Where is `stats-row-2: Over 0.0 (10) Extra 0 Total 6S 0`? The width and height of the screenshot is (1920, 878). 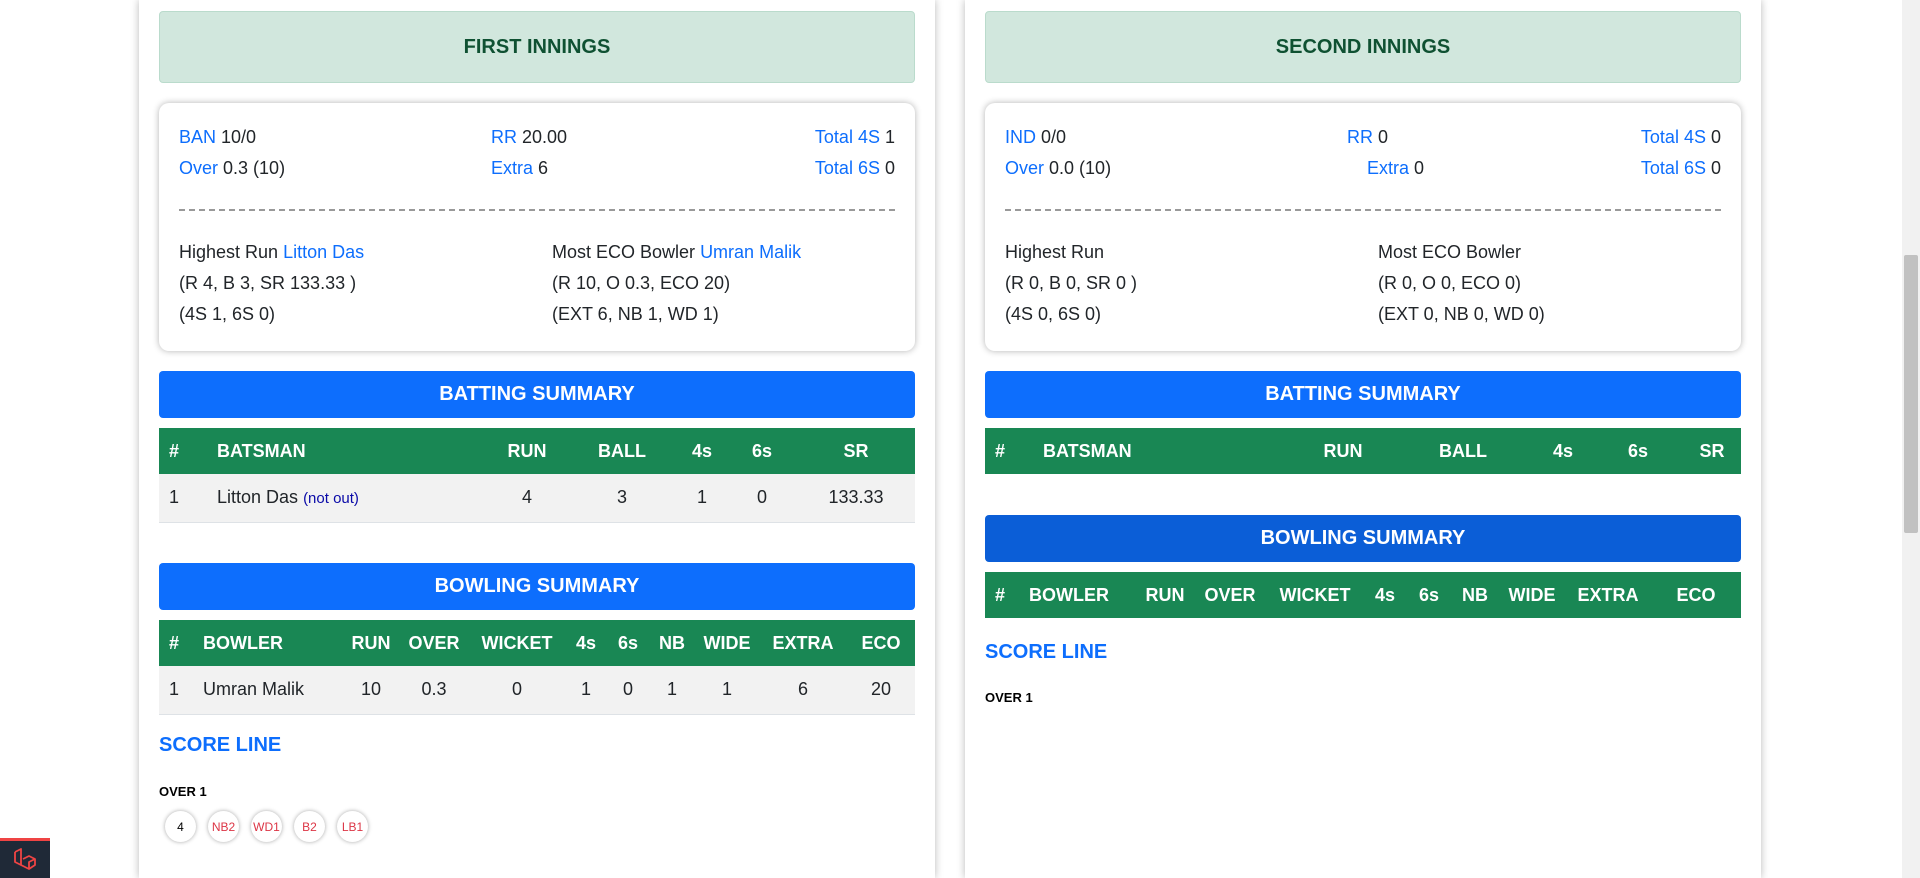 stats-row-2: Over 0.0 (10) Extra 0 Total 6S 0 is located at coordinates (1363, 168).